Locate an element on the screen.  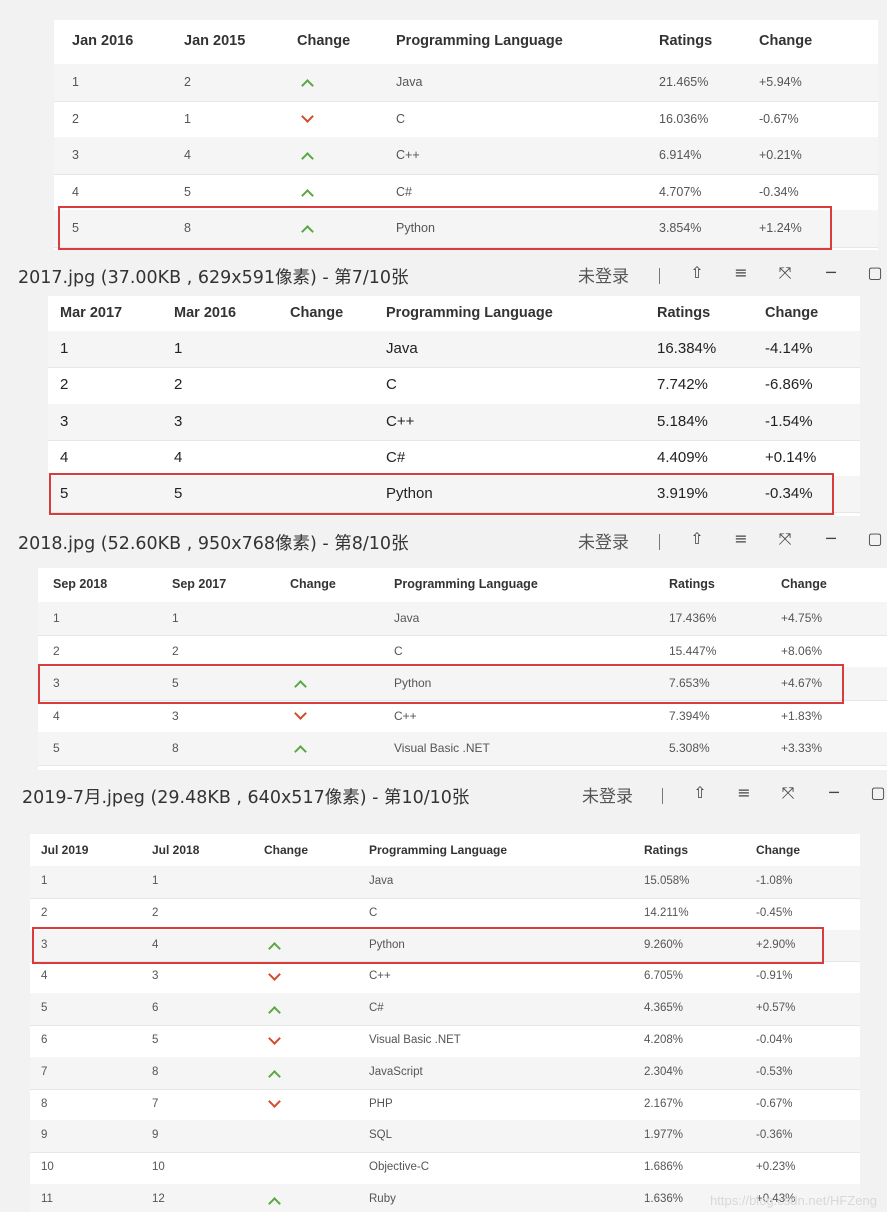
change-cell: +3.33% is located at coordinates (802, 748).